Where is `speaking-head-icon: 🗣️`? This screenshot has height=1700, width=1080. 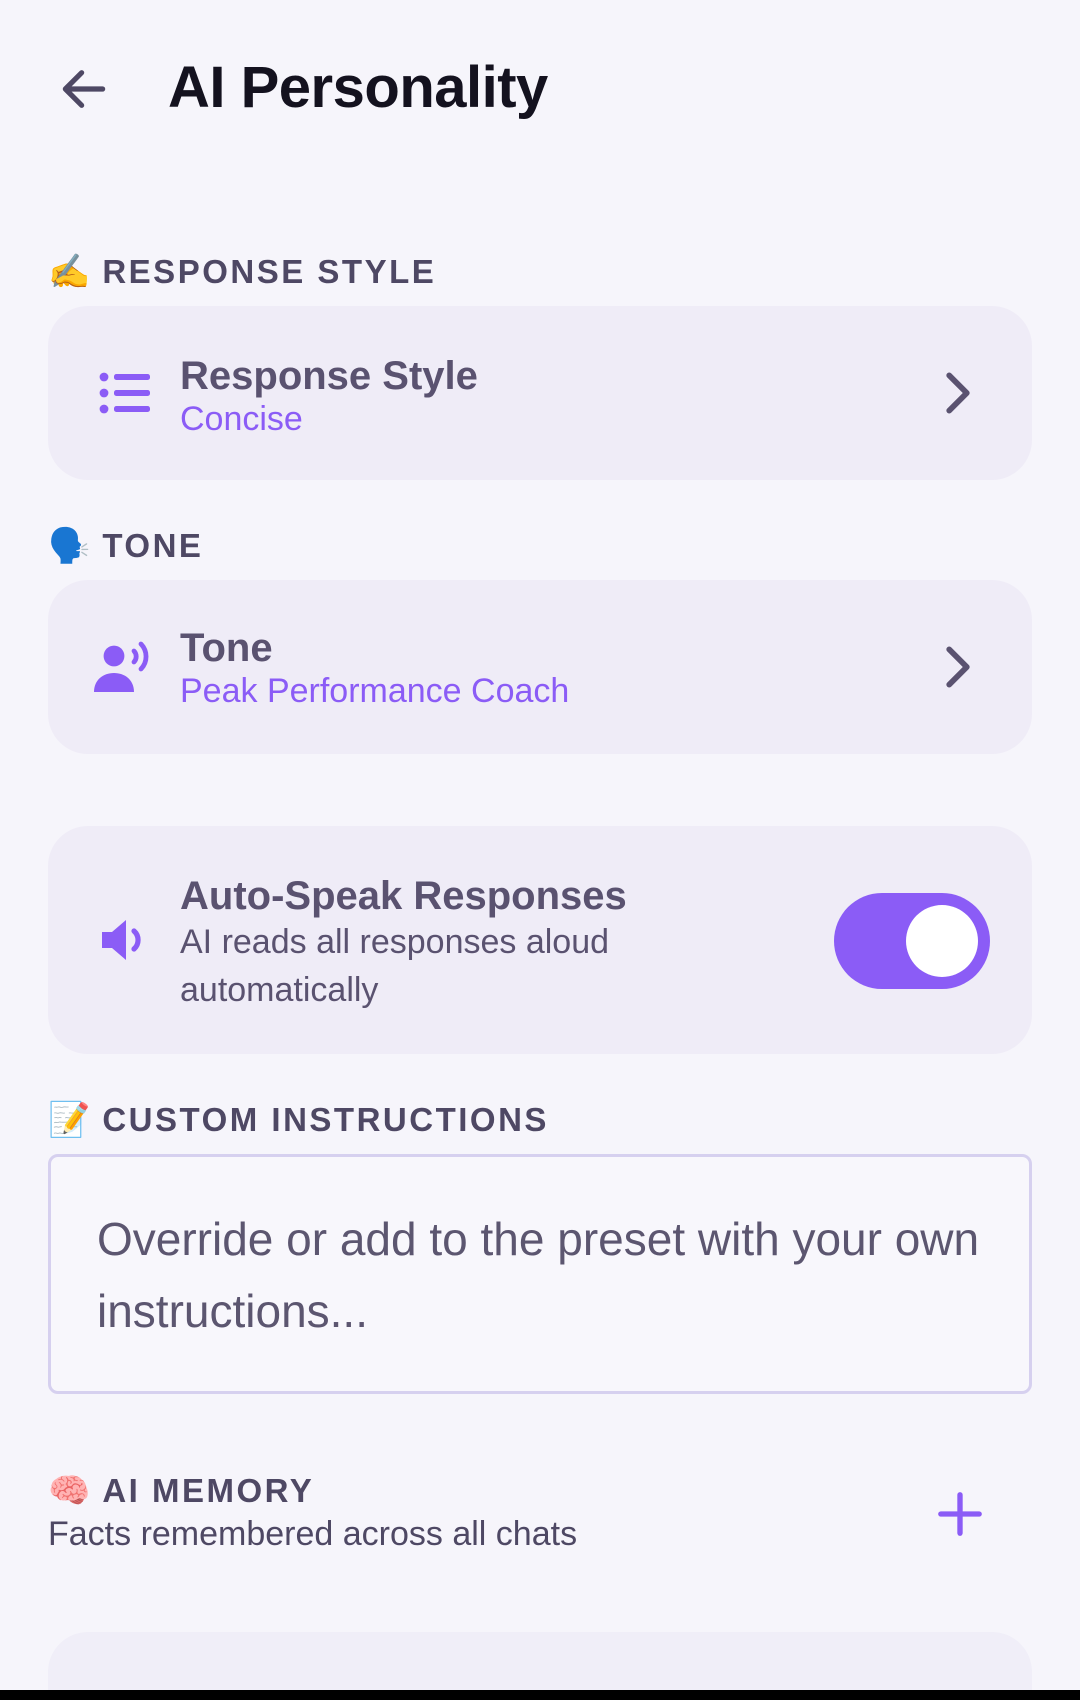 speaking-head-icon: 🗣️ is located at coordinates (69, 546).